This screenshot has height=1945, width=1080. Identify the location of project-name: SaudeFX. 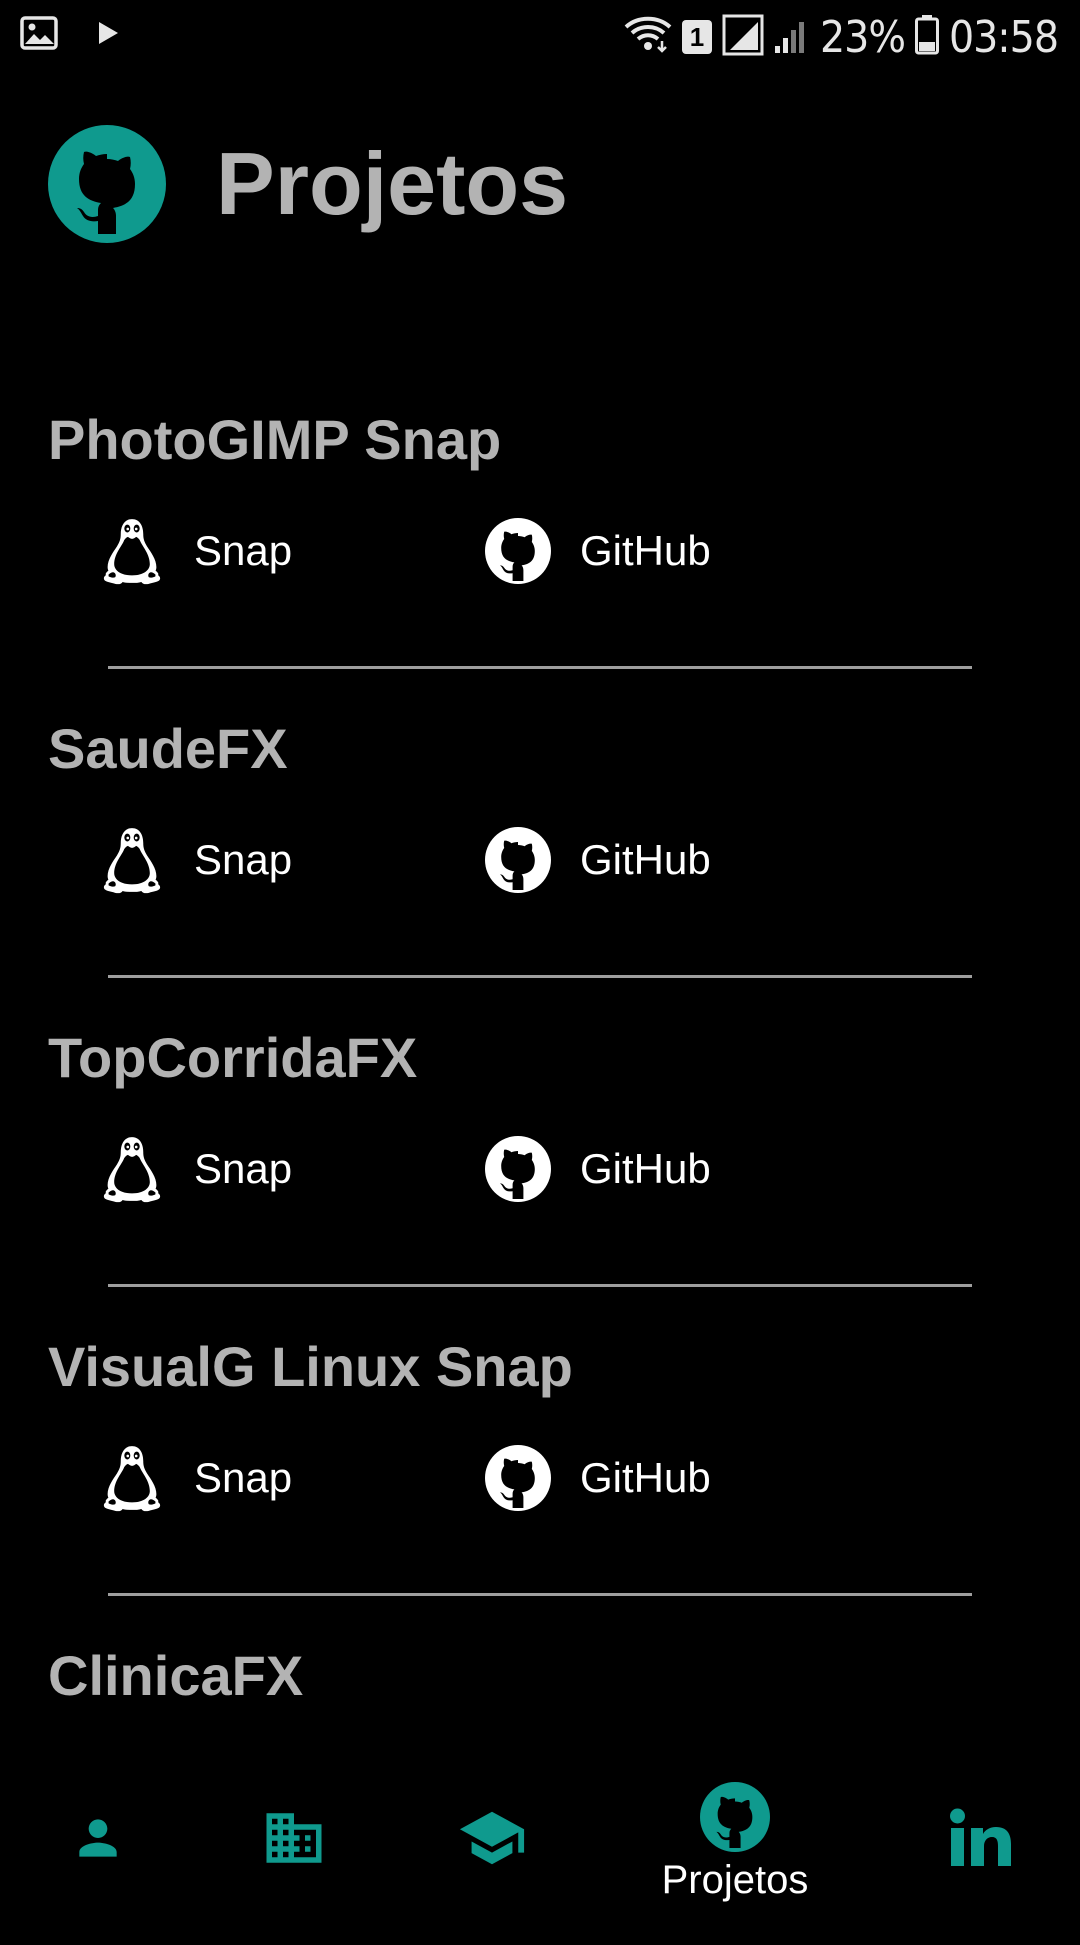
(168, 748).